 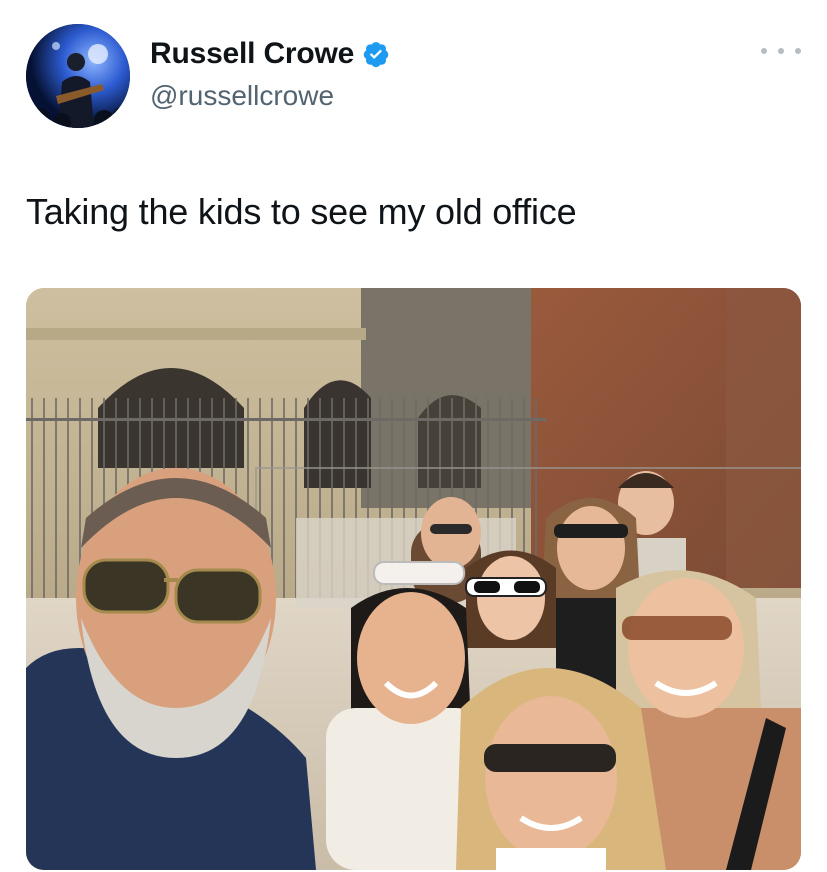 I want to click on author-name-row: Russell Crowe, so click(x=270, y=54).